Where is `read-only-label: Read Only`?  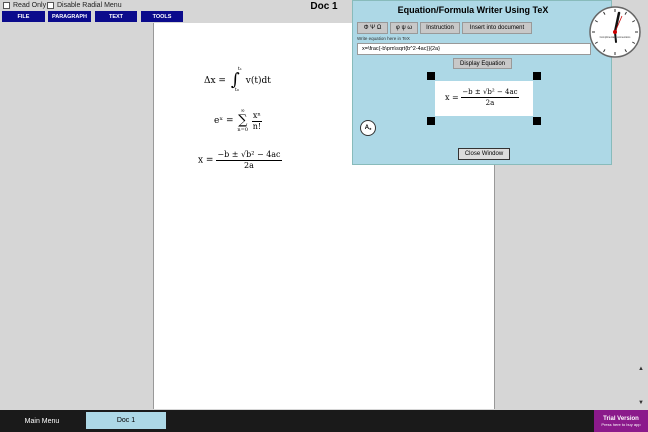 read-only-label: Read Only is located at coordinates (30, 5).